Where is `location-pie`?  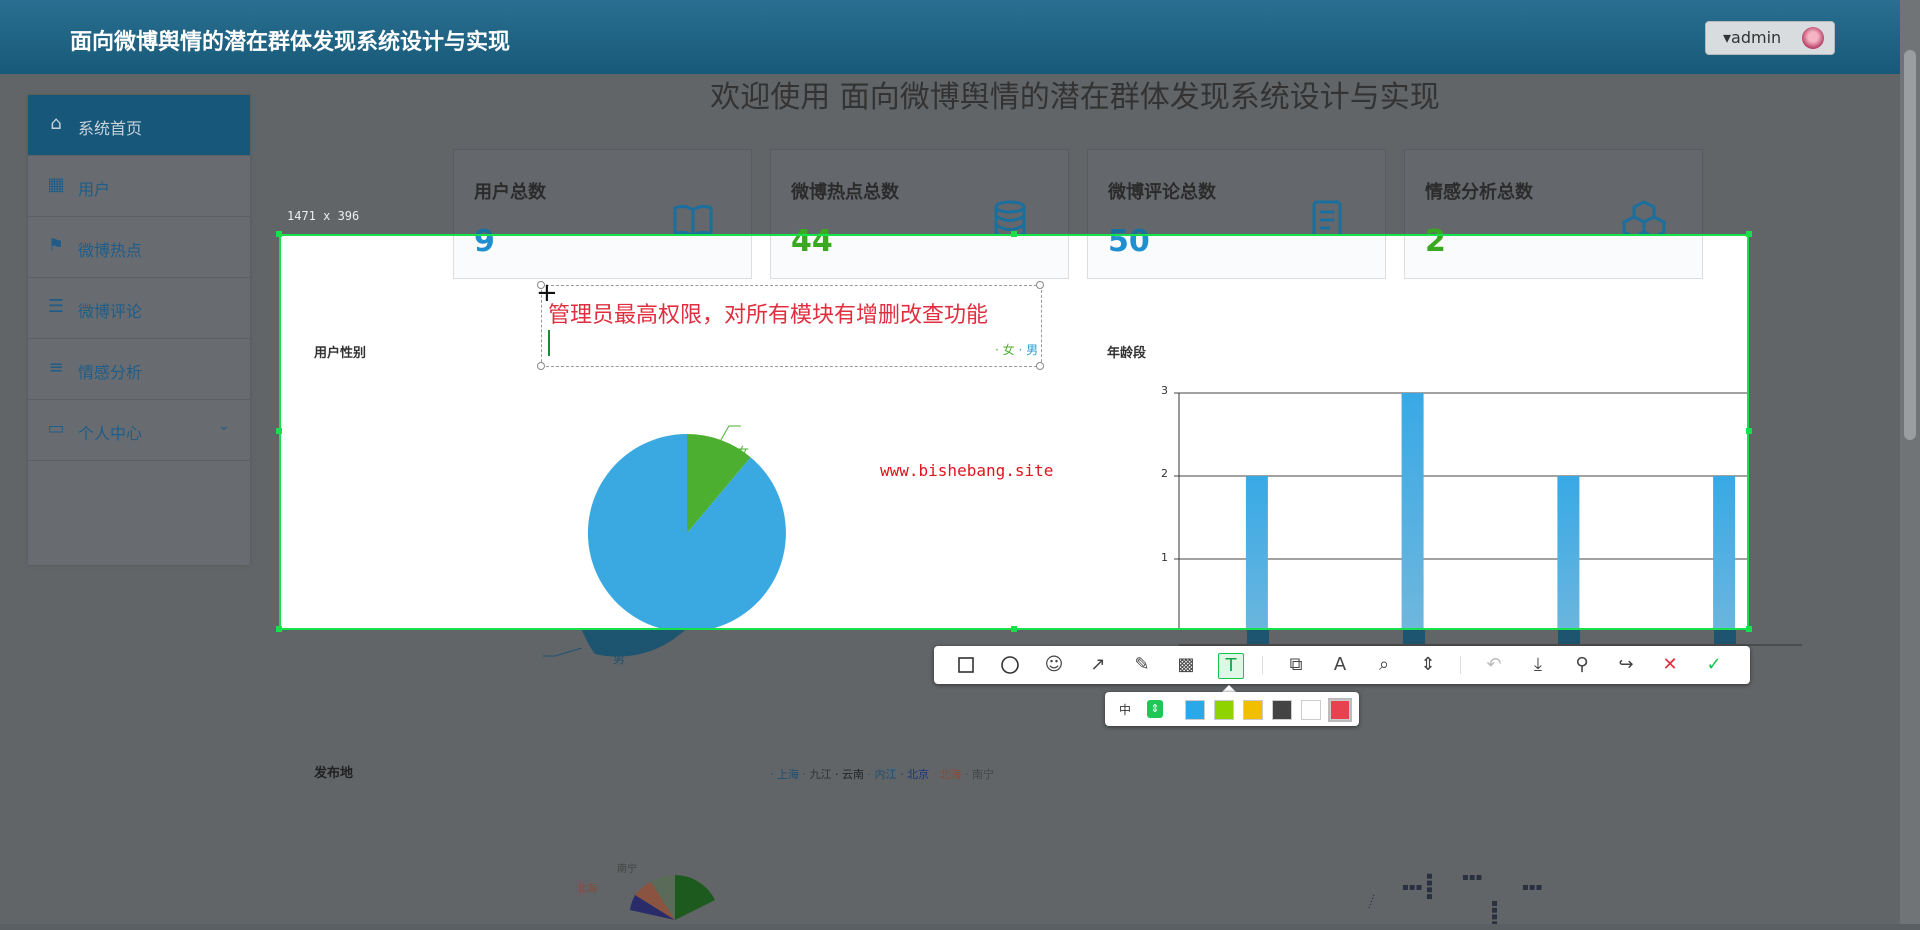 location-pie is located at coordinates (672, 897).